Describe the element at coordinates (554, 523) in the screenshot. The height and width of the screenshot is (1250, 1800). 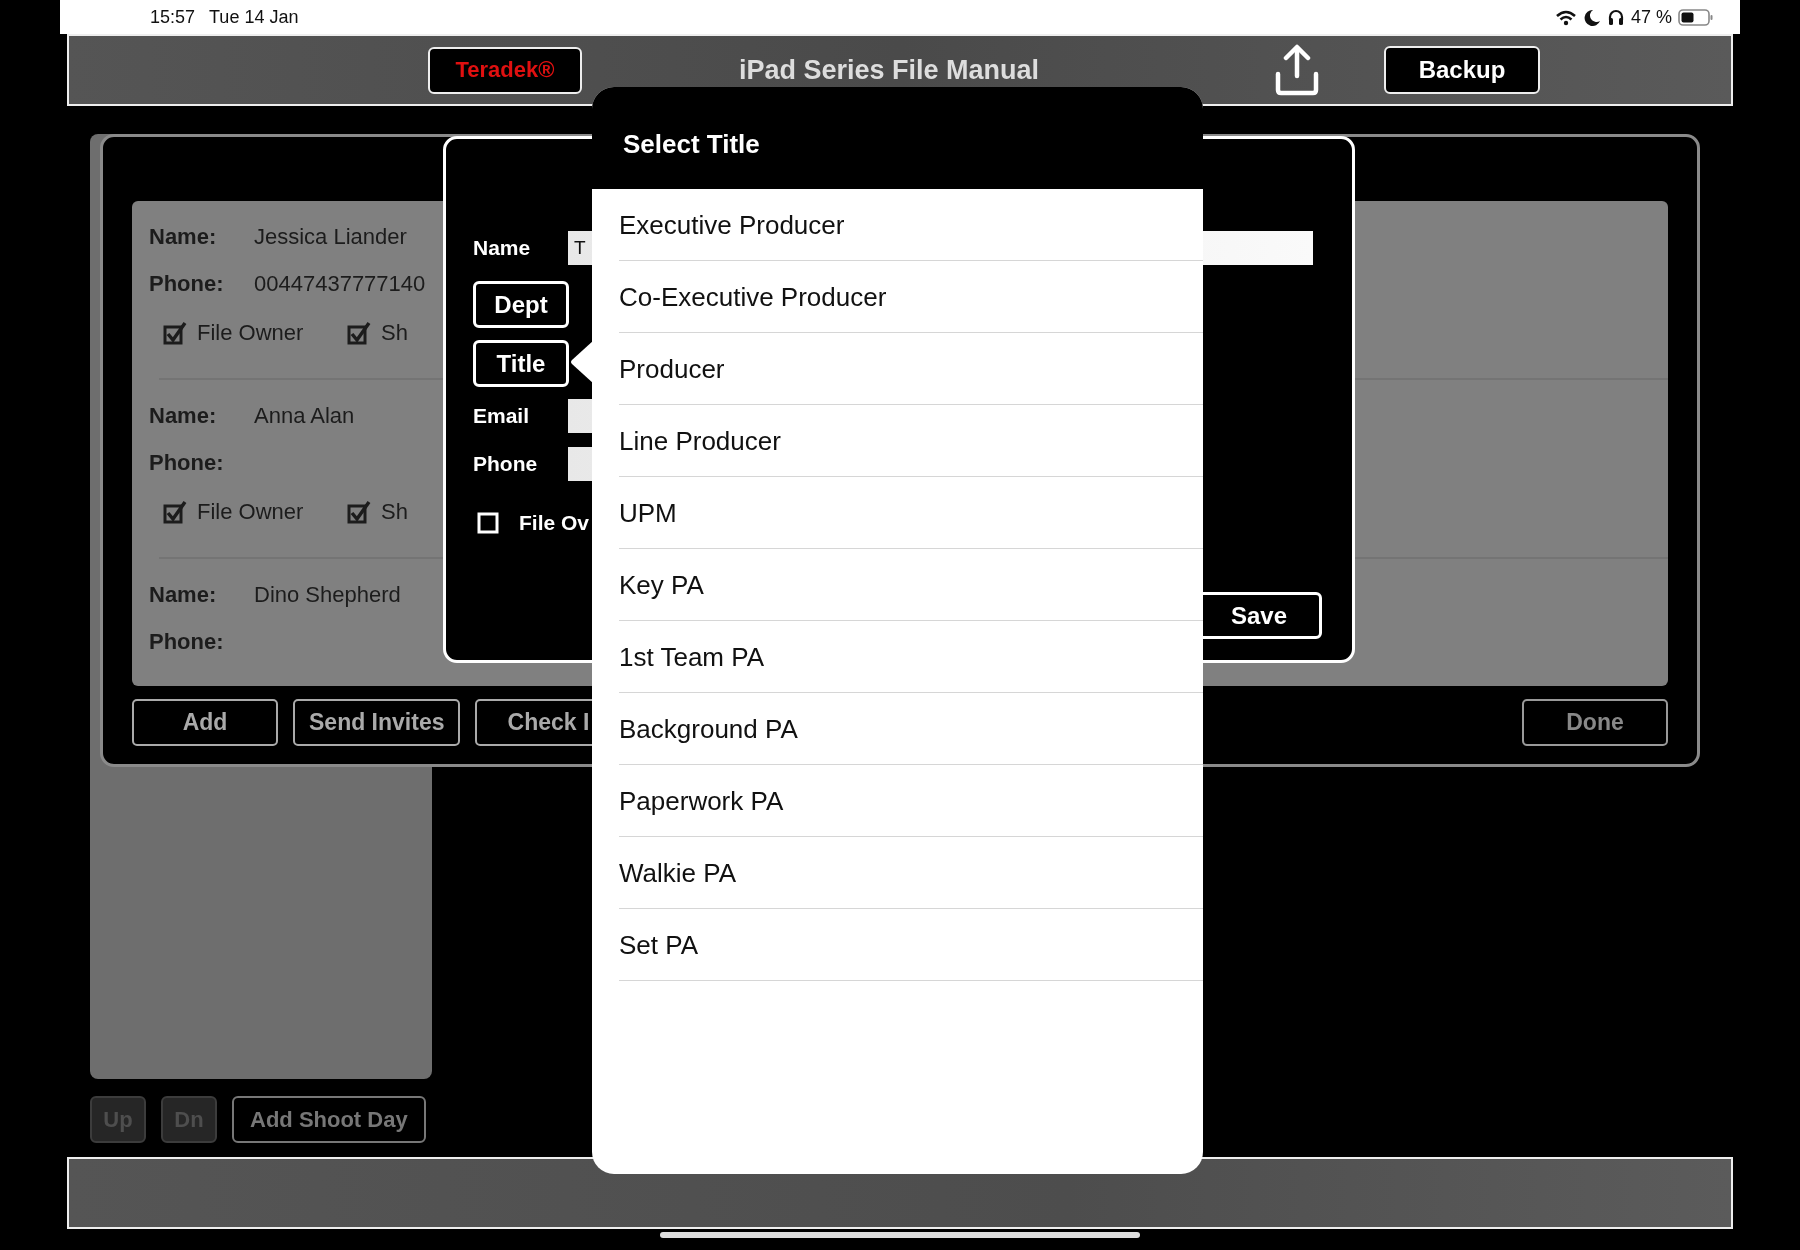
I see `checkbox-label: File Ov` at that location.